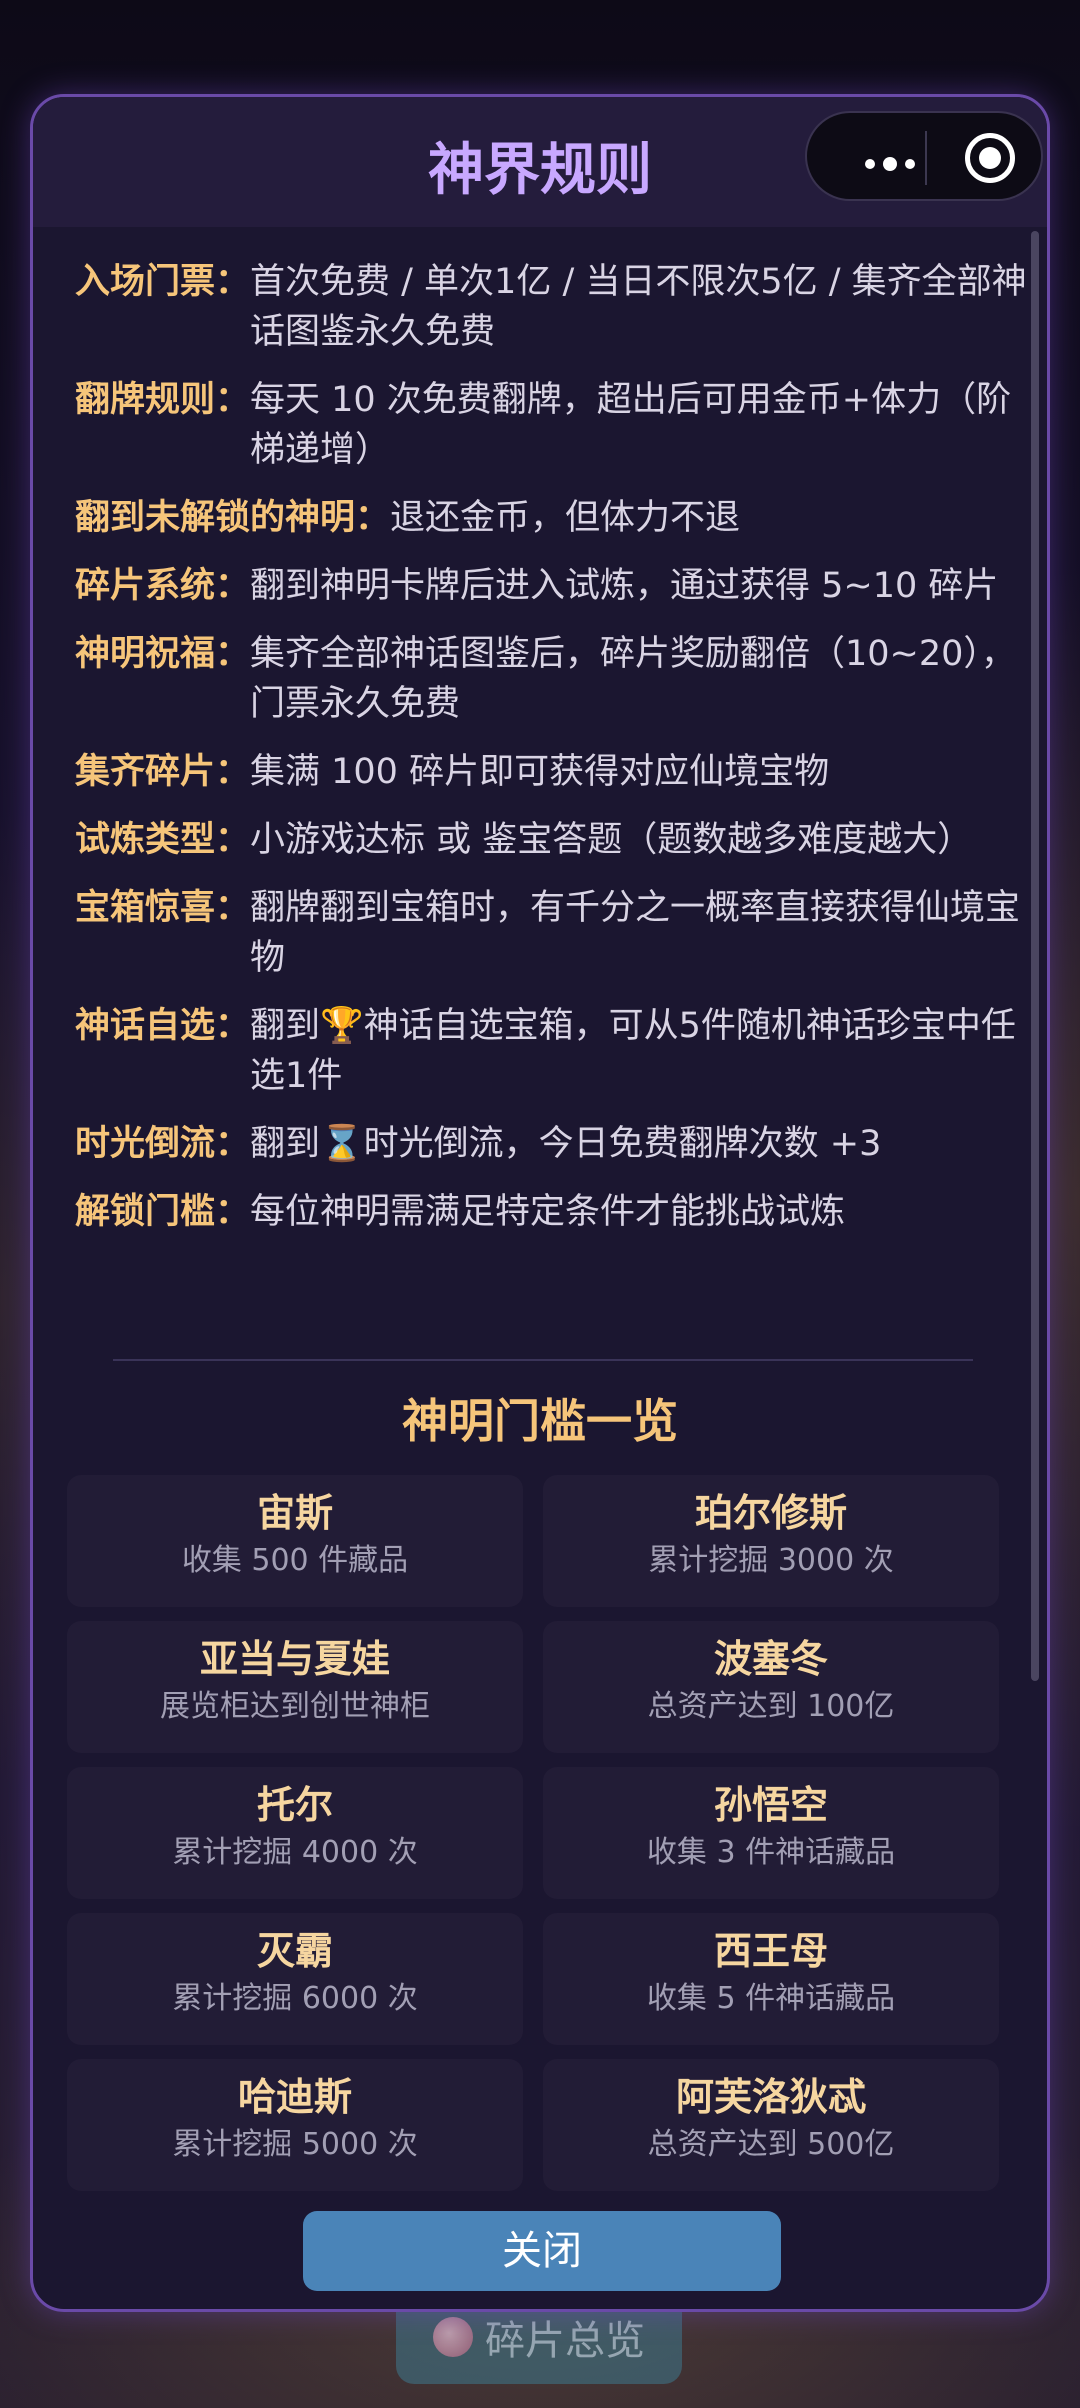 The width and height of the screenshot is (1080, 2408). I want to click on god-card: 珀尔修斯累计挖掘 3000 次, so click(771, 1541).